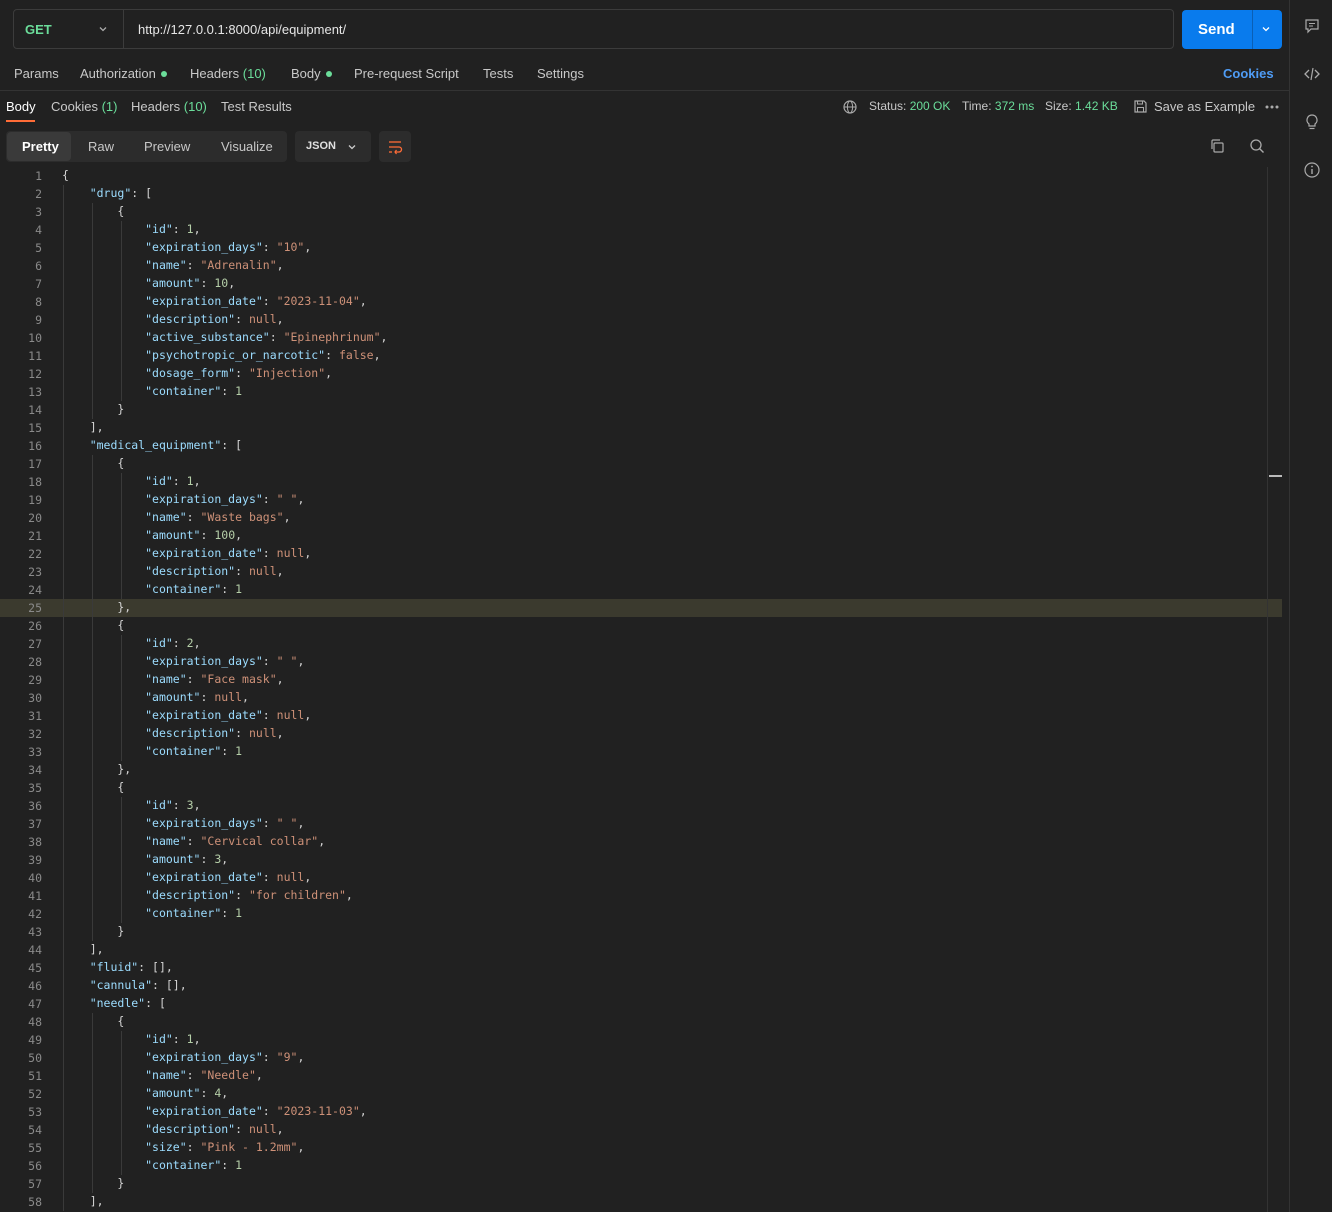 This screenshot has width=1332, height=1212. I want to click on line-number: 26, so click(35, 626).